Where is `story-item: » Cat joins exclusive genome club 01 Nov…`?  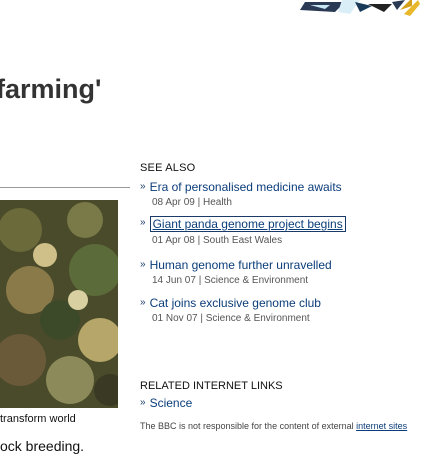
story-item: » Cat joins exclusive genome club 01 Nov… is located at coordinates (230, 310).